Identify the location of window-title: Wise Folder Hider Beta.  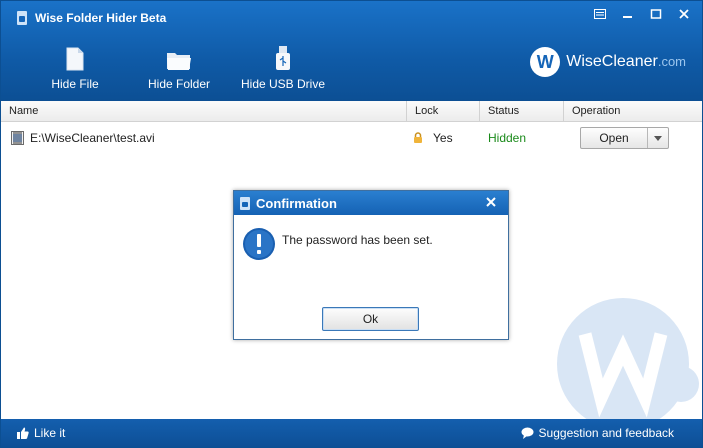
(101, 18).